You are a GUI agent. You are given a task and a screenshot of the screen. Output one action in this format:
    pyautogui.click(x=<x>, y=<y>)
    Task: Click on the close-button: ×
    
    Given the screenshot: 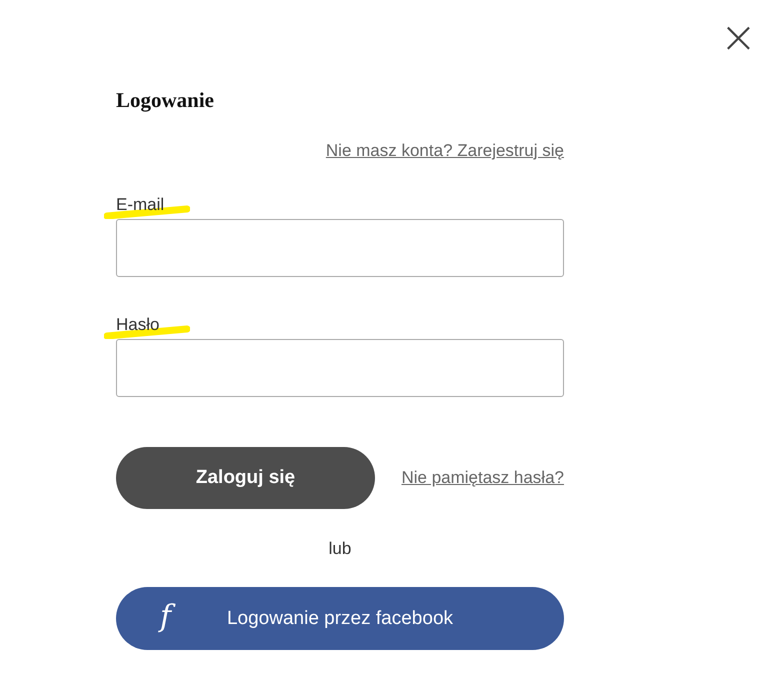 What is the action you would take?
    pyautogui.click(x=738, y=38)
    